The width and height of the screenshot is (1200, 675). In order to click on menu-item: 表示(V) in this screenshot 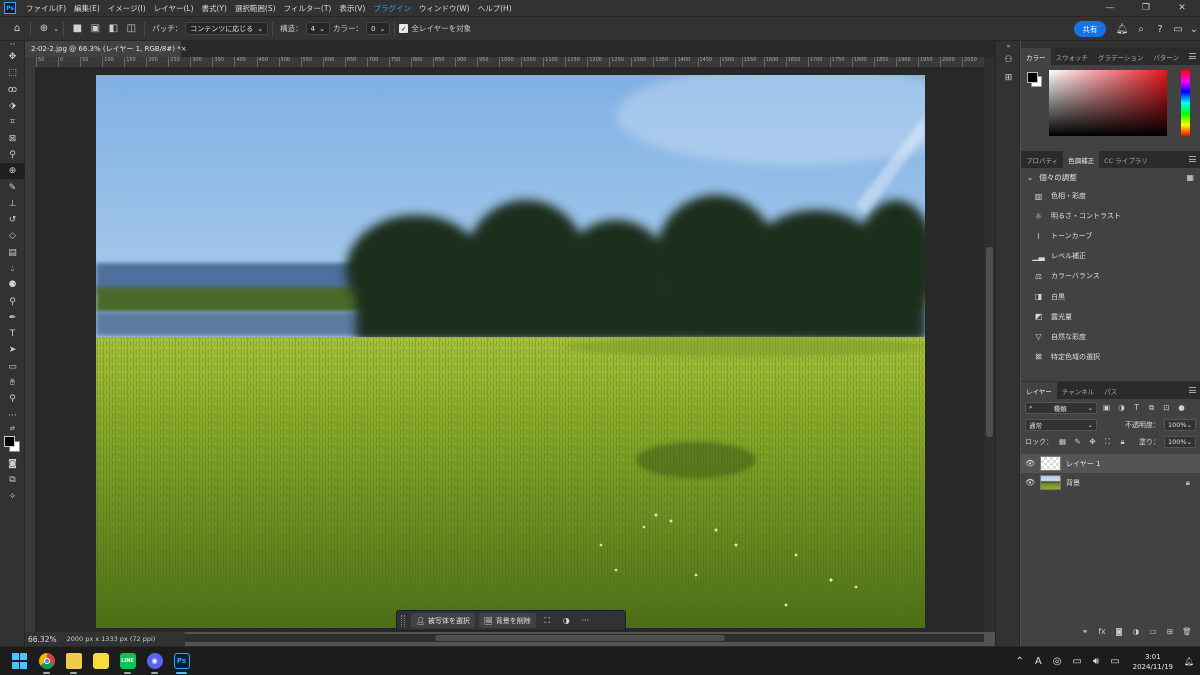, I will do `click(352, 8)`.